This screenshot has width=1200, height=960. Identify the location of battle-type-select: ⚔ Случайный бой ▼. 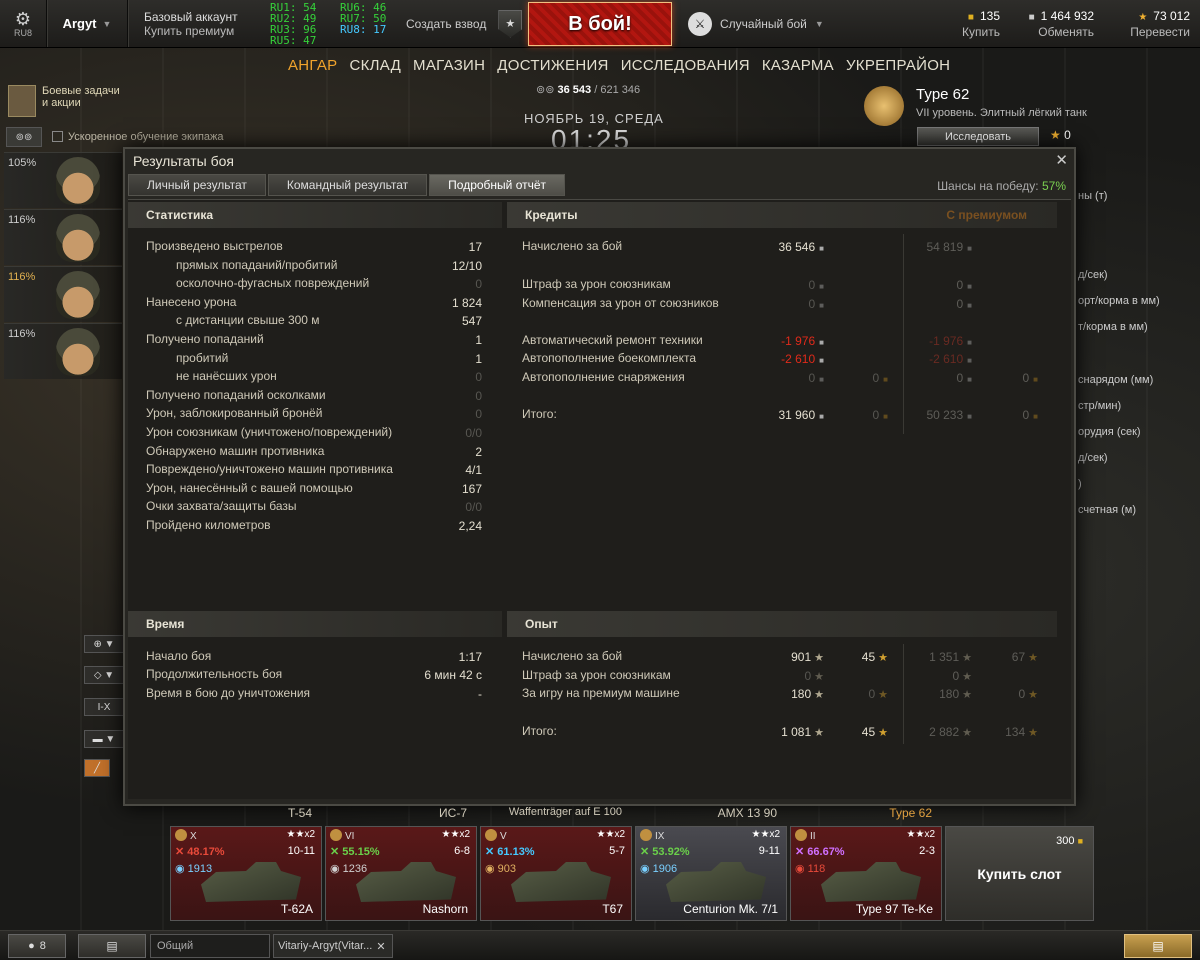
(756, 24).